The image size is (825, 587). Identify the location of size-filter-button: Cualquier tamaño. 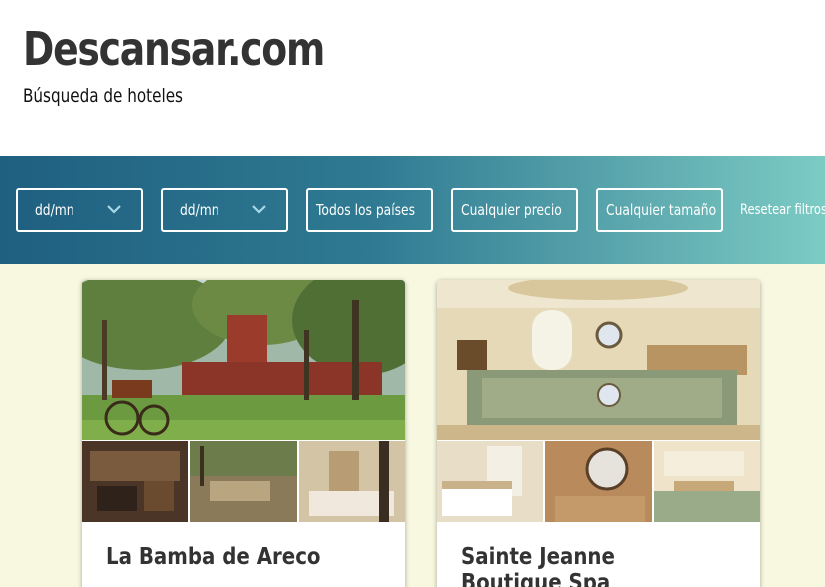
(659, 210).